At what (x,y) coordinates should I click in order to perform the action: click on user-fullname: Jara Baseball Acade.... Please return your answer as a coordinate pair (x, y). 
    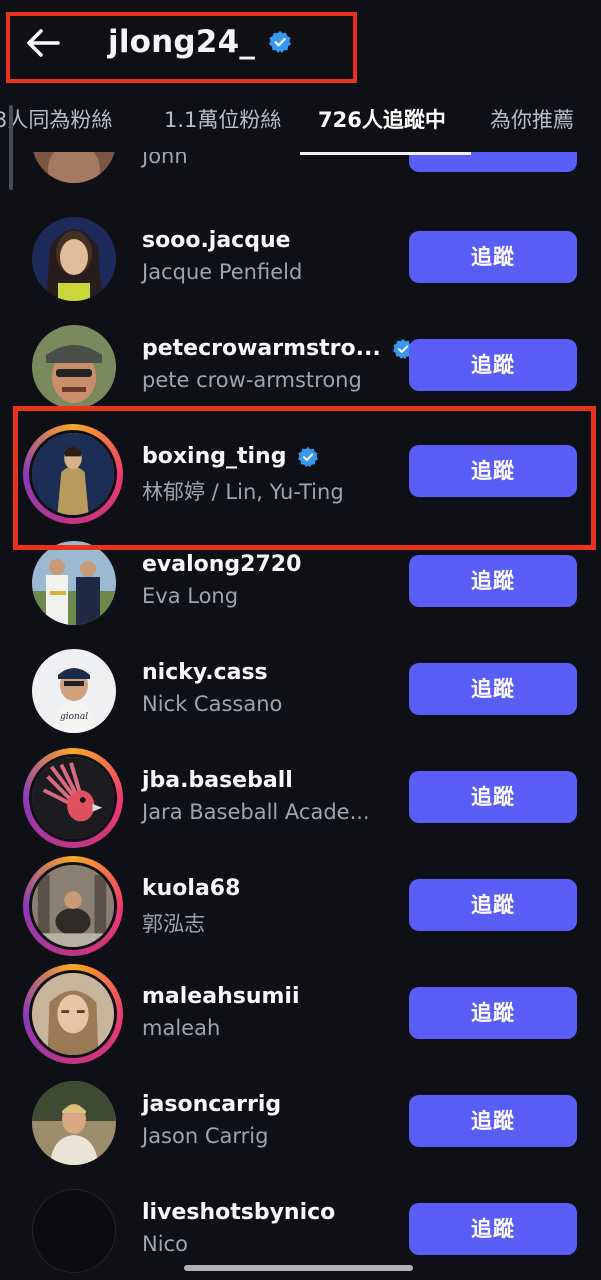
    Looking at the image, I should click on (256, 812).